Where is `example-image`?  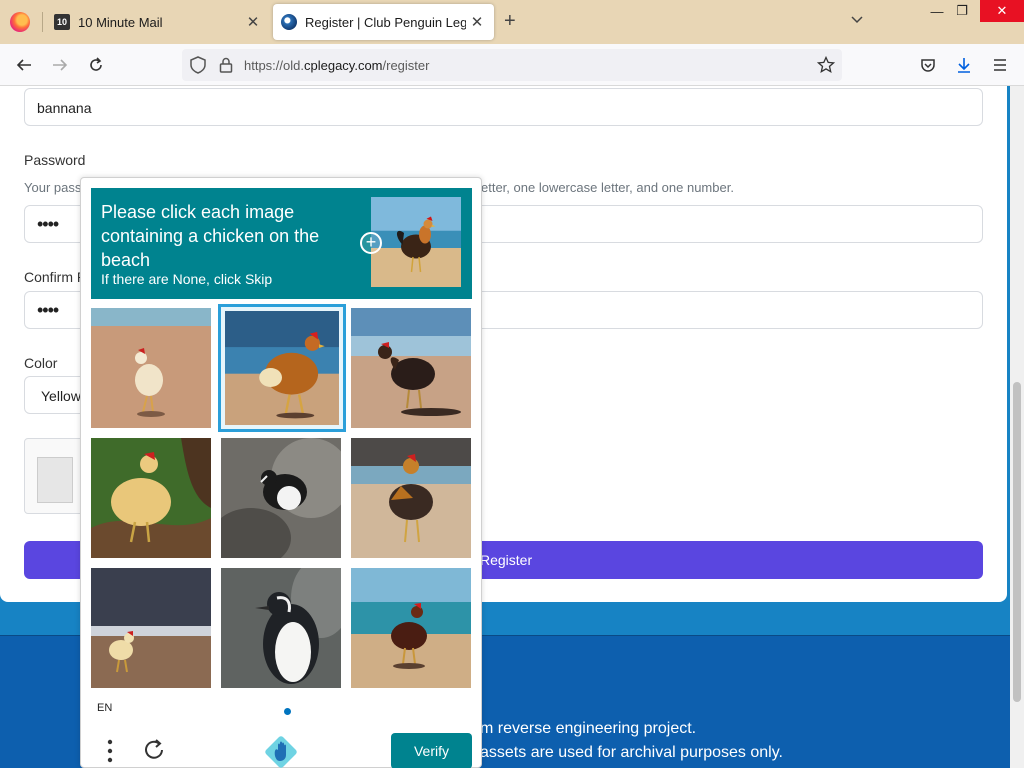 example-image is located at coordinates (416, 242).